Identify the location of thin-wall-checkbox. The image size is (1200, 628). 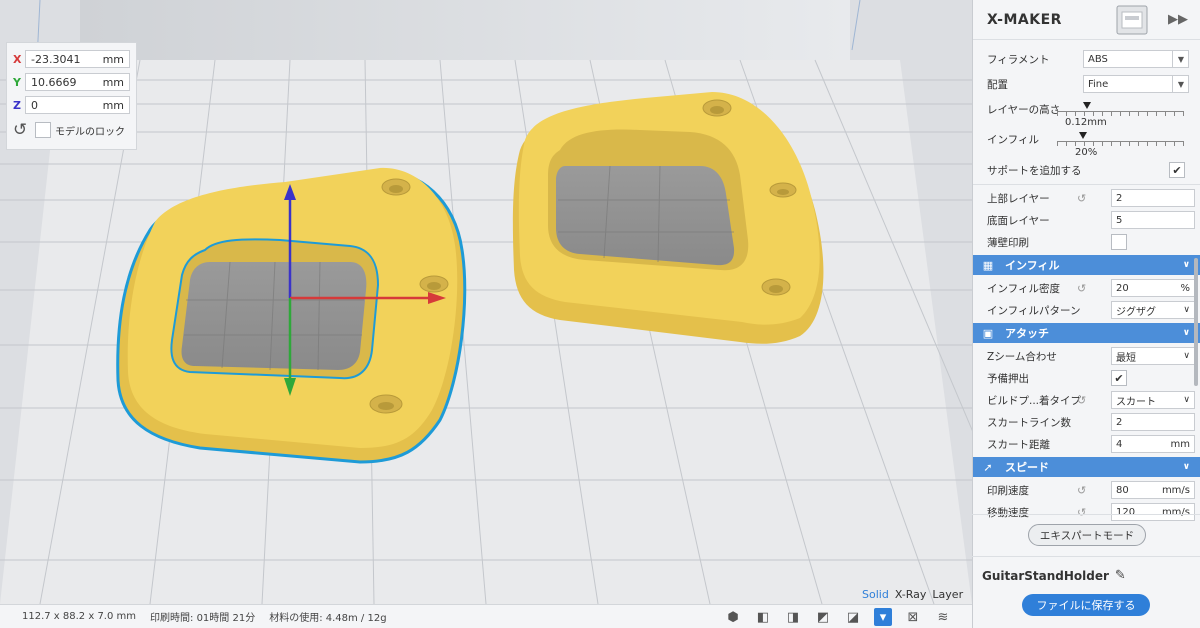
(1119, 242).